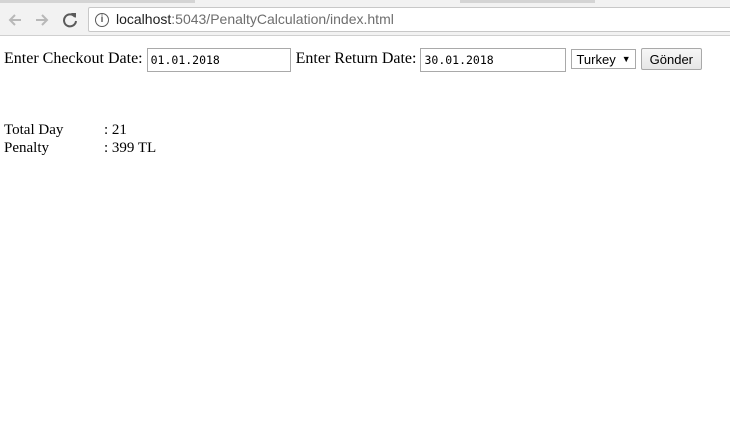  What do you see at coordinates (596, 59) in the screenshot?
I see `country-select-value: Turkey` at bounding box center [596, 59].